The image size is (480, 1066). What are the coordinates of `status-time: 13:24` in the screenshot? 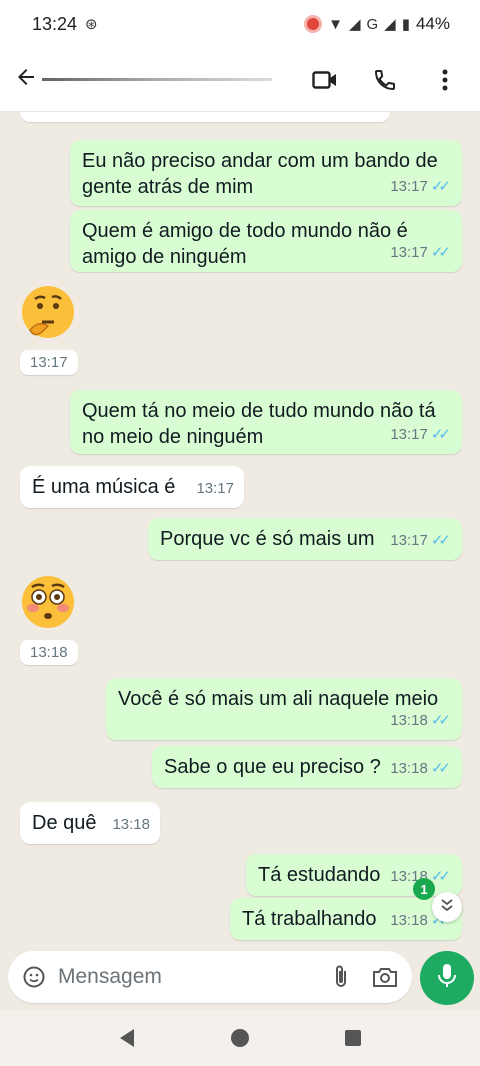 It's located at (55, 23).